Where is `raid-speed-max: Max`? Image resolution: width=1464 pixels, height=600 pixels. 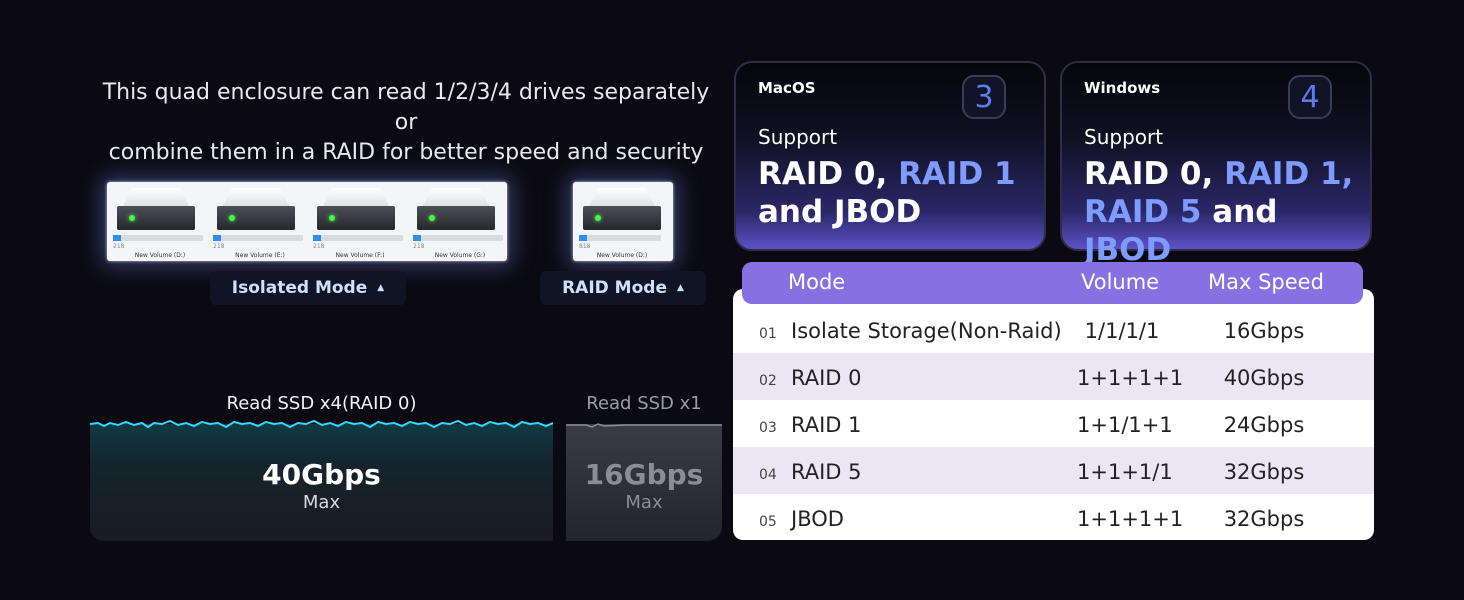
raid-speed-max: Max is located at coordinates (321, 502).